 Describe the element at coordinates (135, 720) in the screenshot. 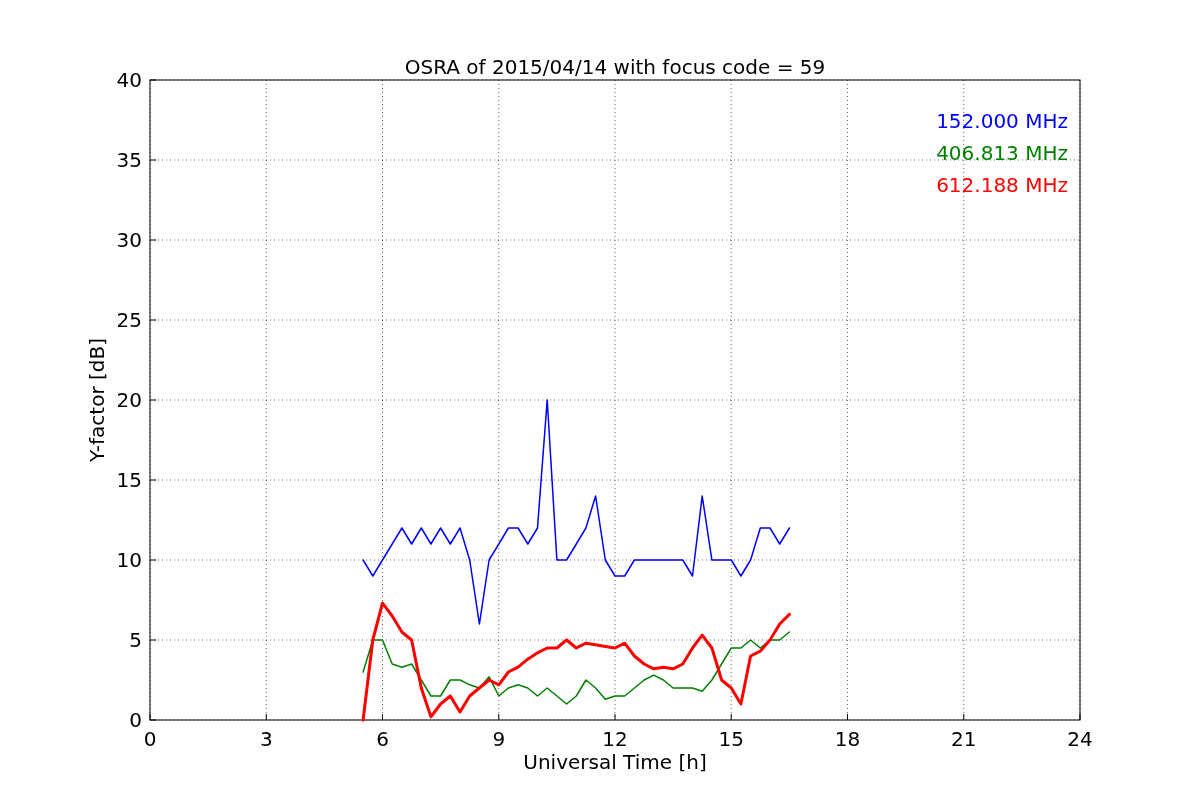

I see `y-tick-label: 0` at that location.